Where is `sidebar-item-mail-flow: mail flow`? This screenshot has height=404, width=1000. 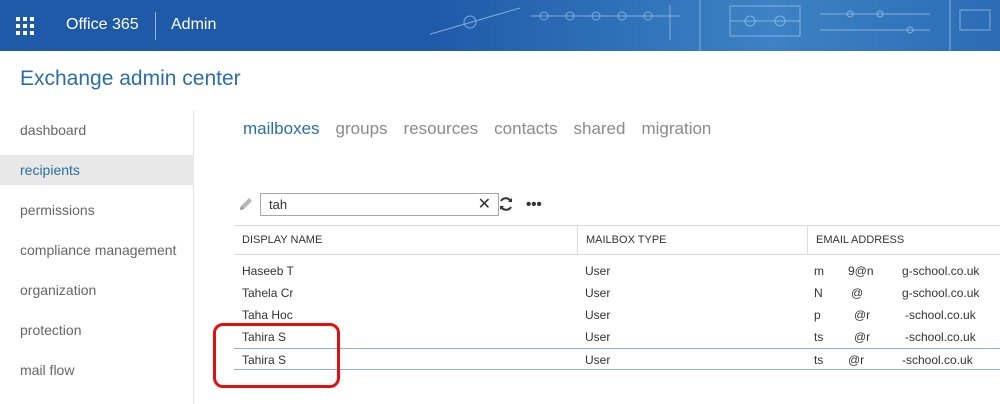 sidebar-item-mail-flow: mail flow is located at coordinates (97, 370).